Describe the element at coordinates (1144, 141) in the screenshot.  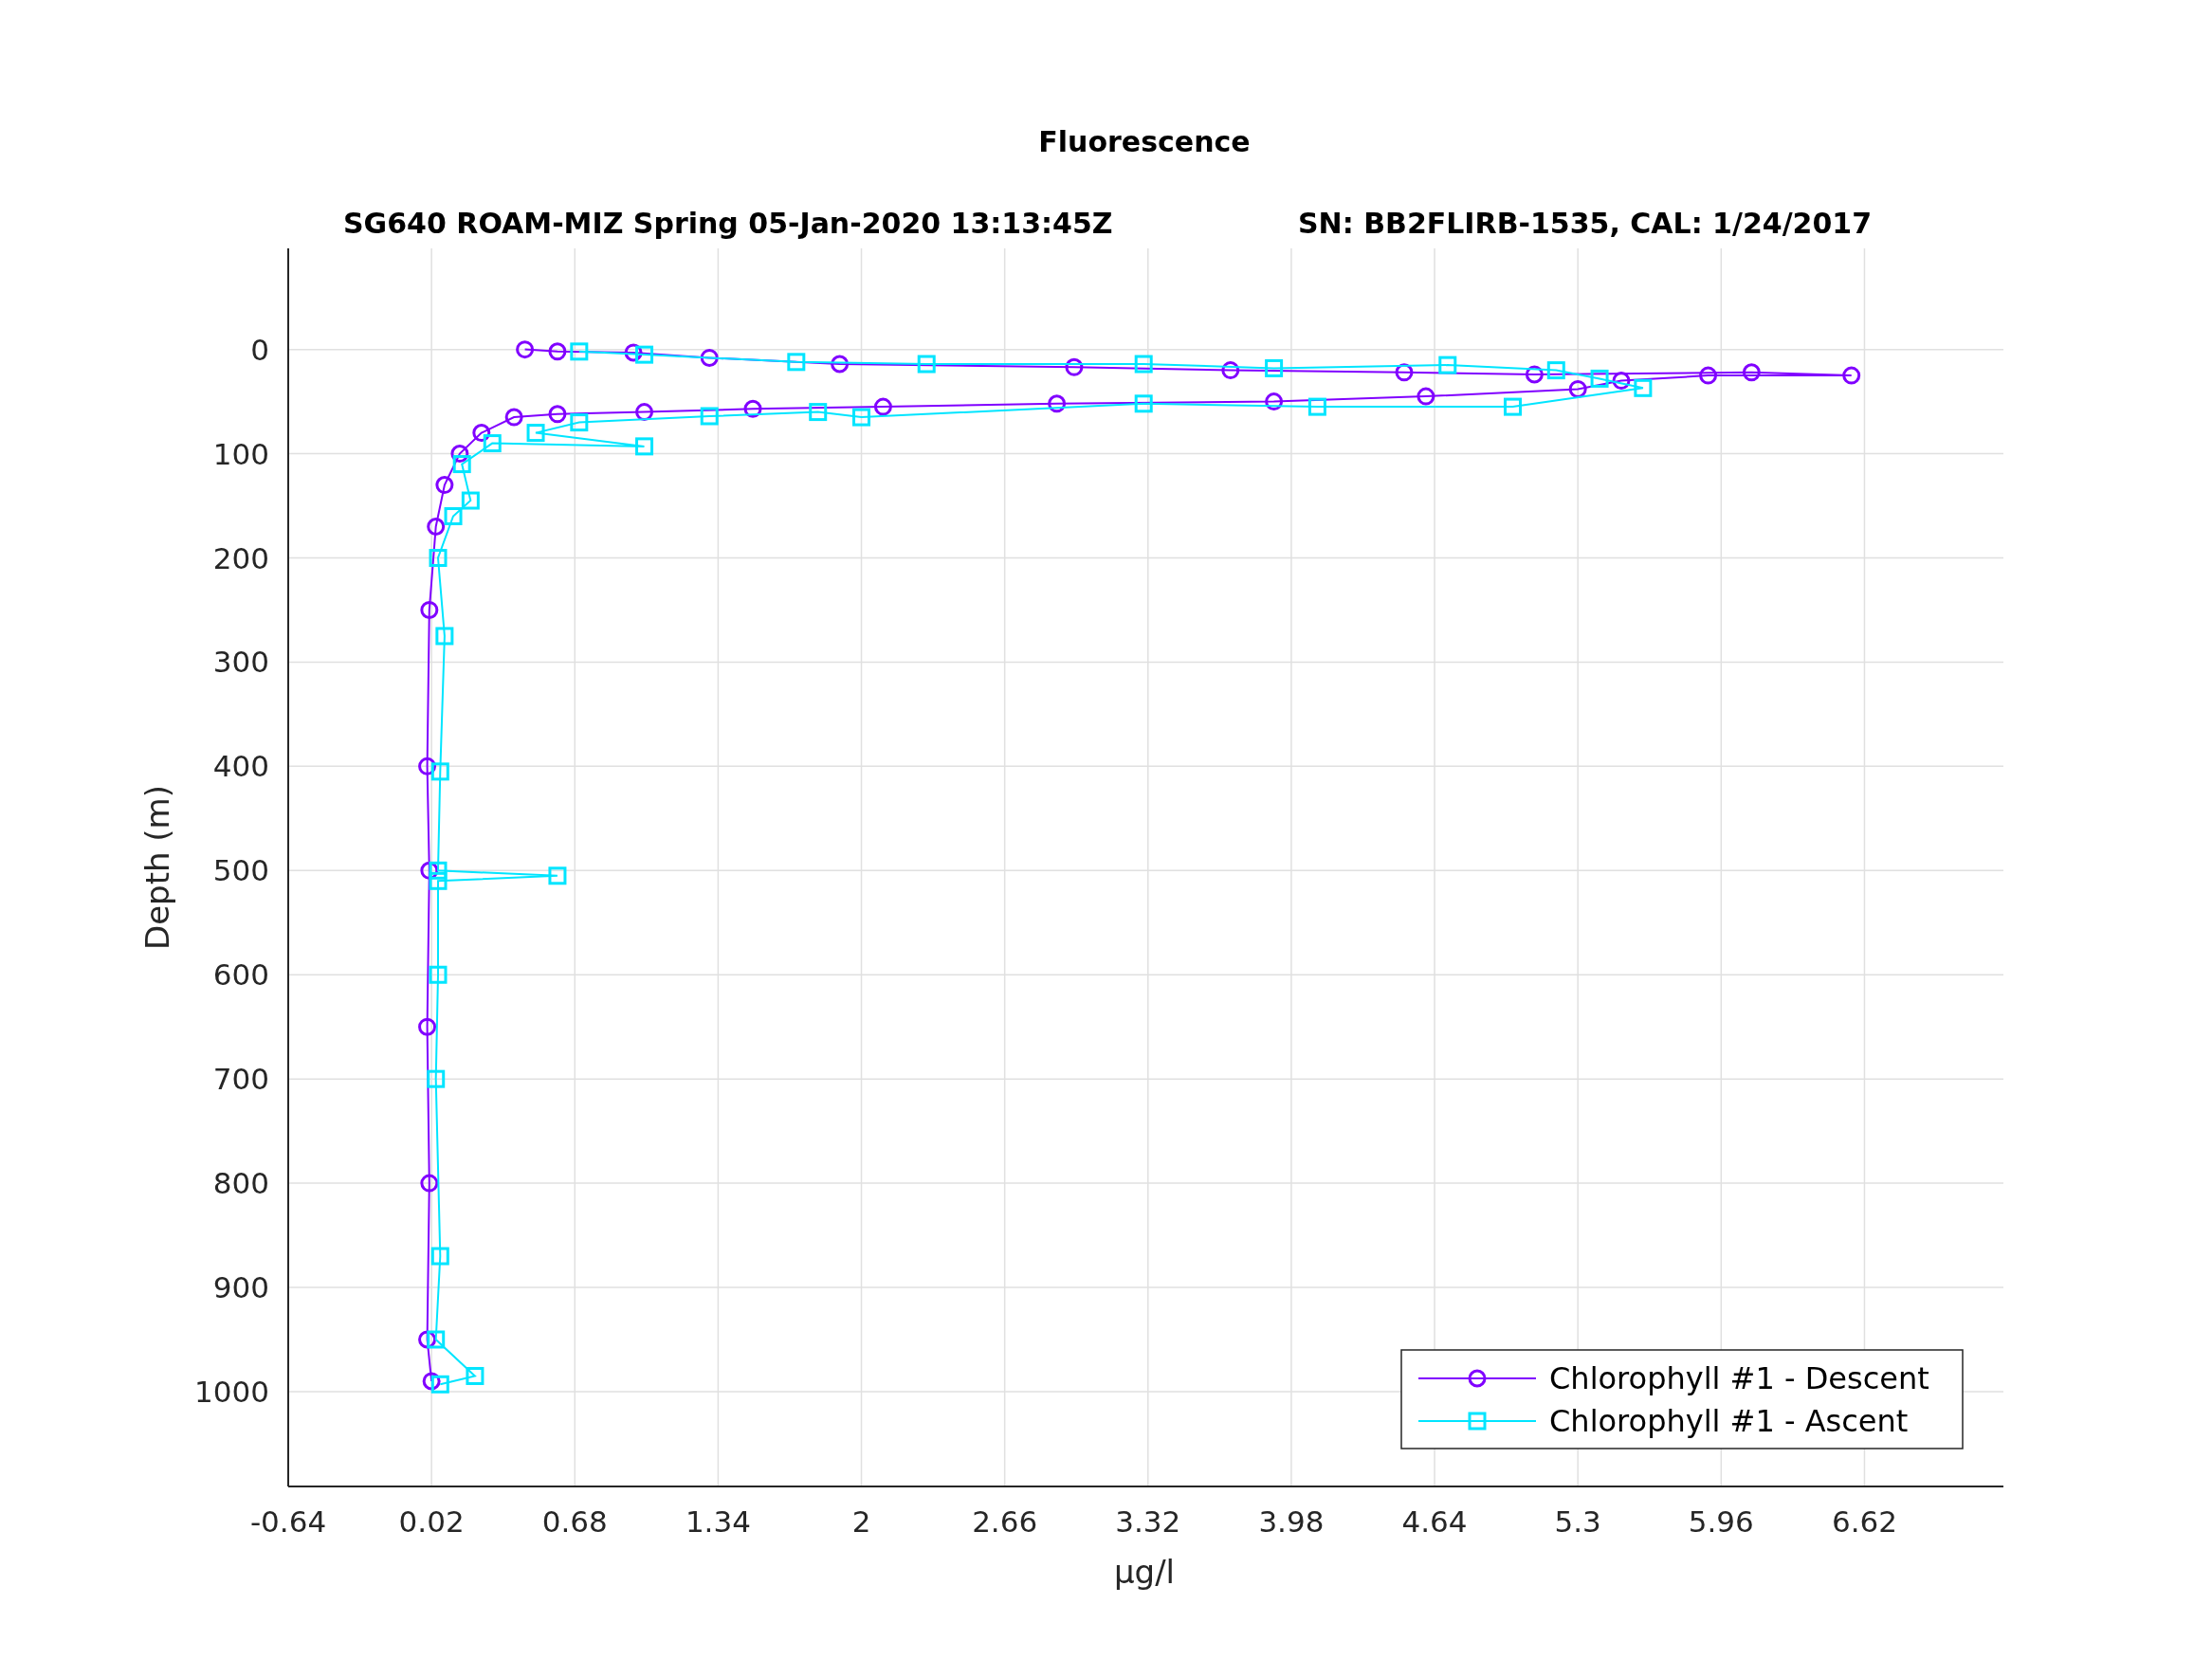
I see `chart-title: Fluorescence` at that location.